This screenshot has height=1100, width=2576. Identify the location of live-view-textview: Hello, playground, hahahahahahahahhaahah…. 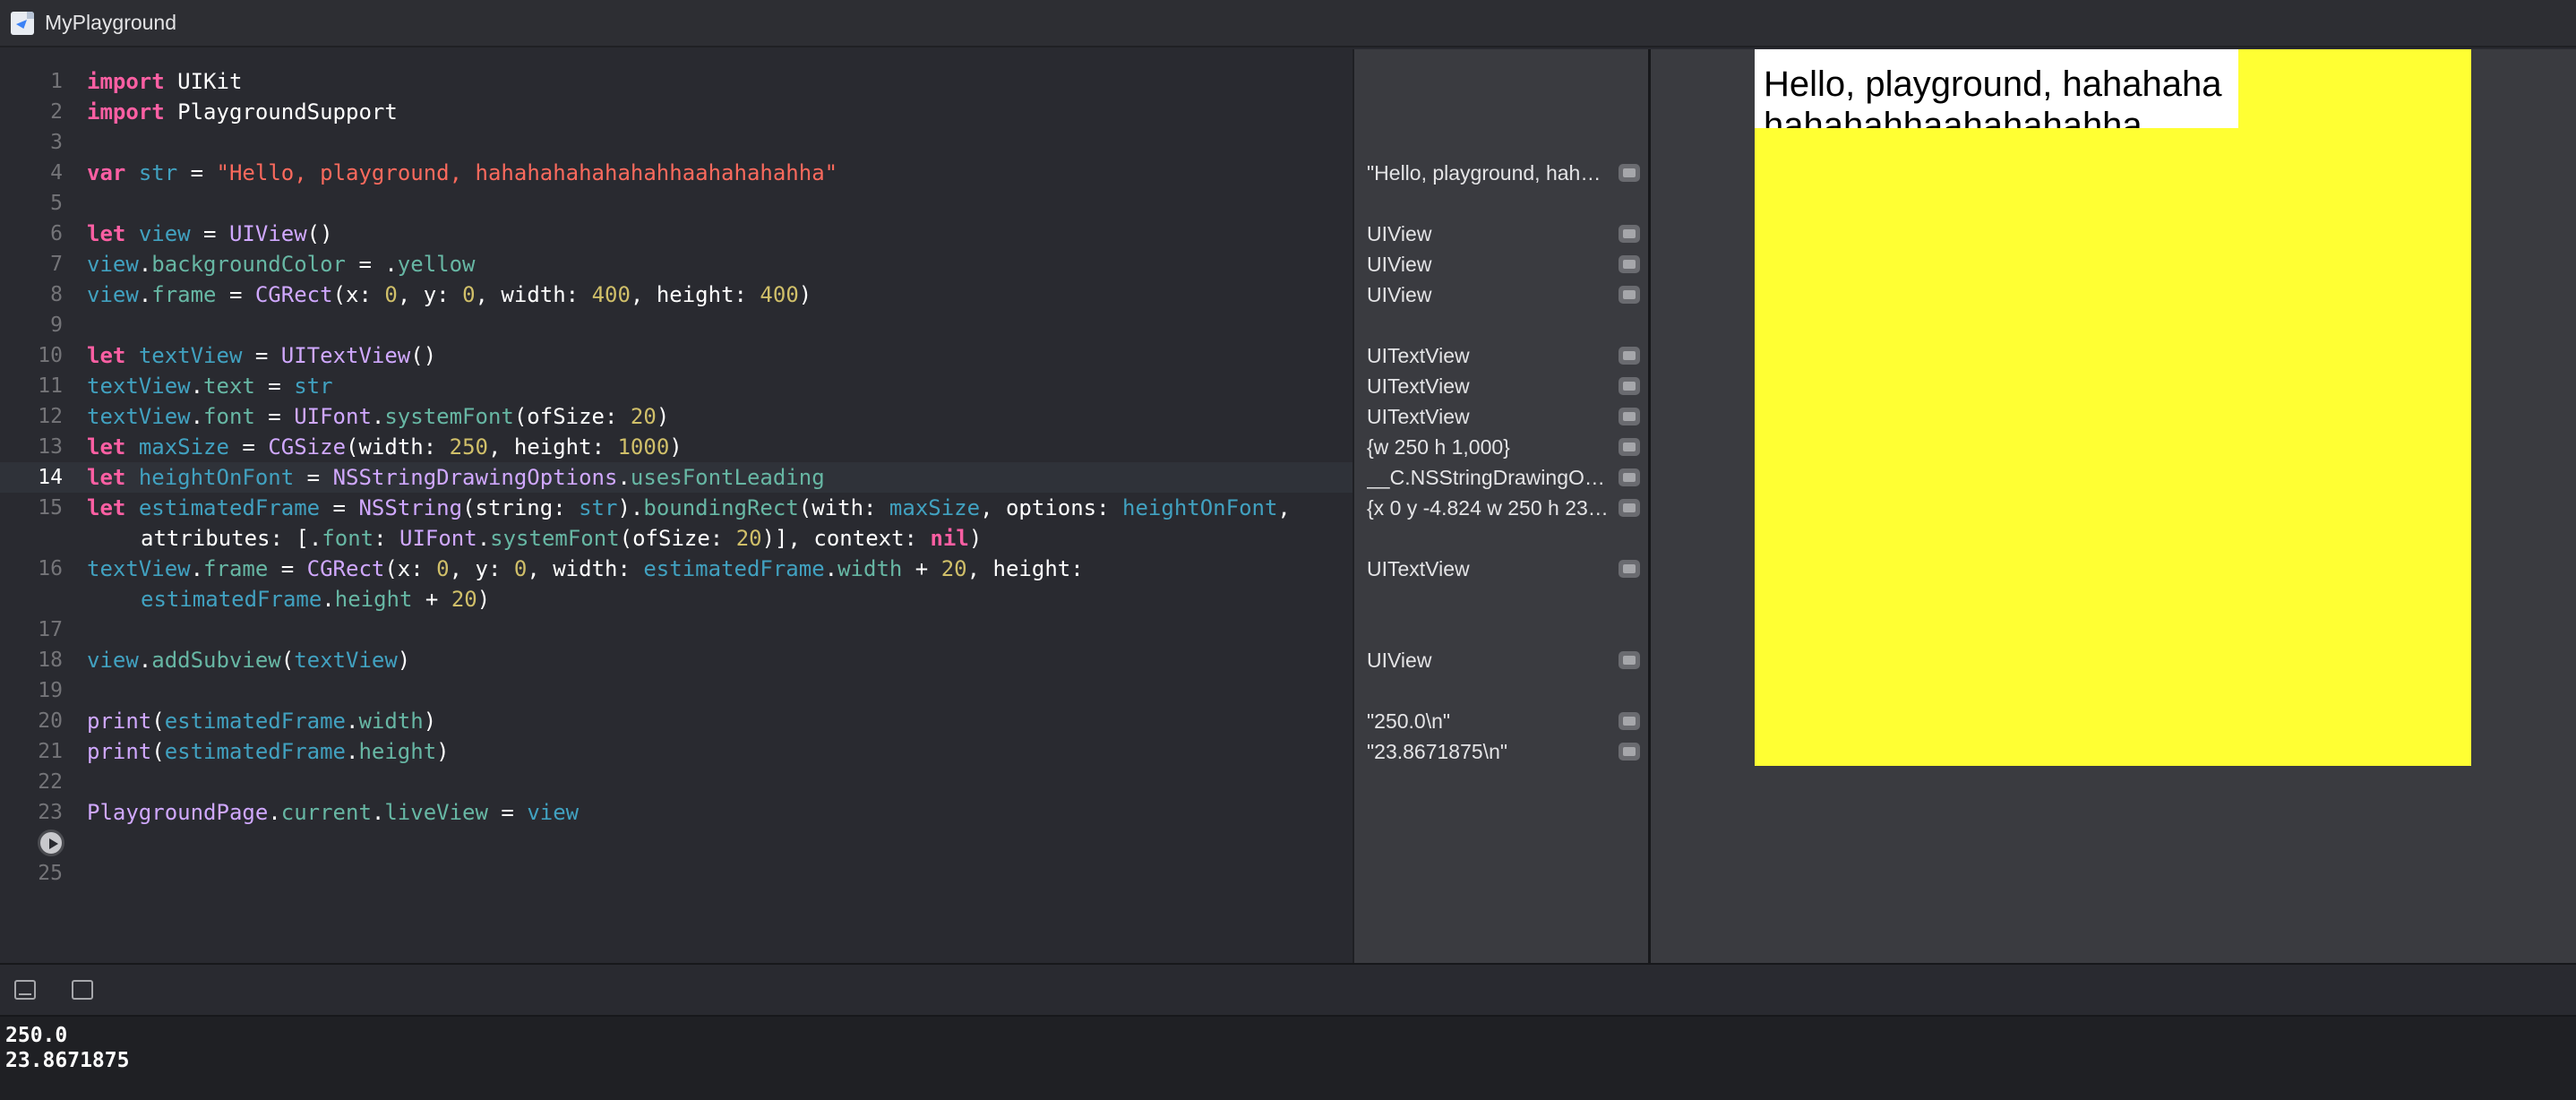
(1996, 88).